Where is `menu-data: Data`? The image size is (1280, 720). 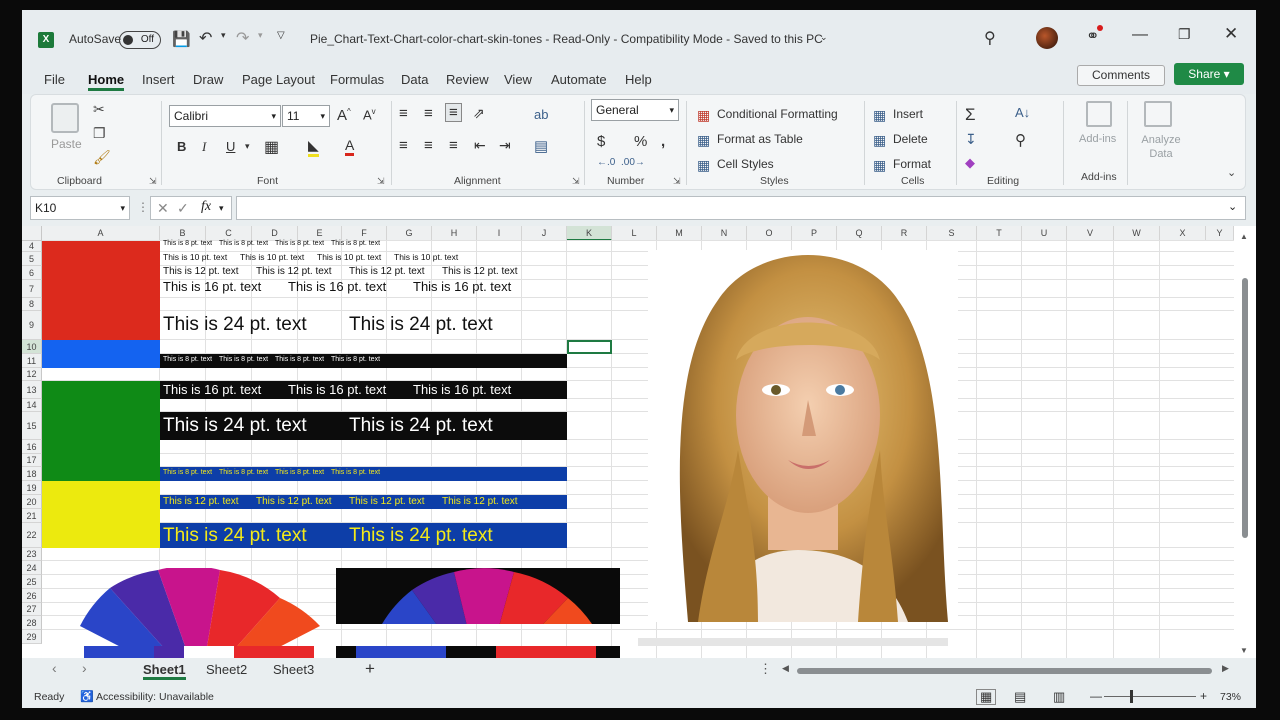 menu-data: Data is located at coordinates (414, 79).